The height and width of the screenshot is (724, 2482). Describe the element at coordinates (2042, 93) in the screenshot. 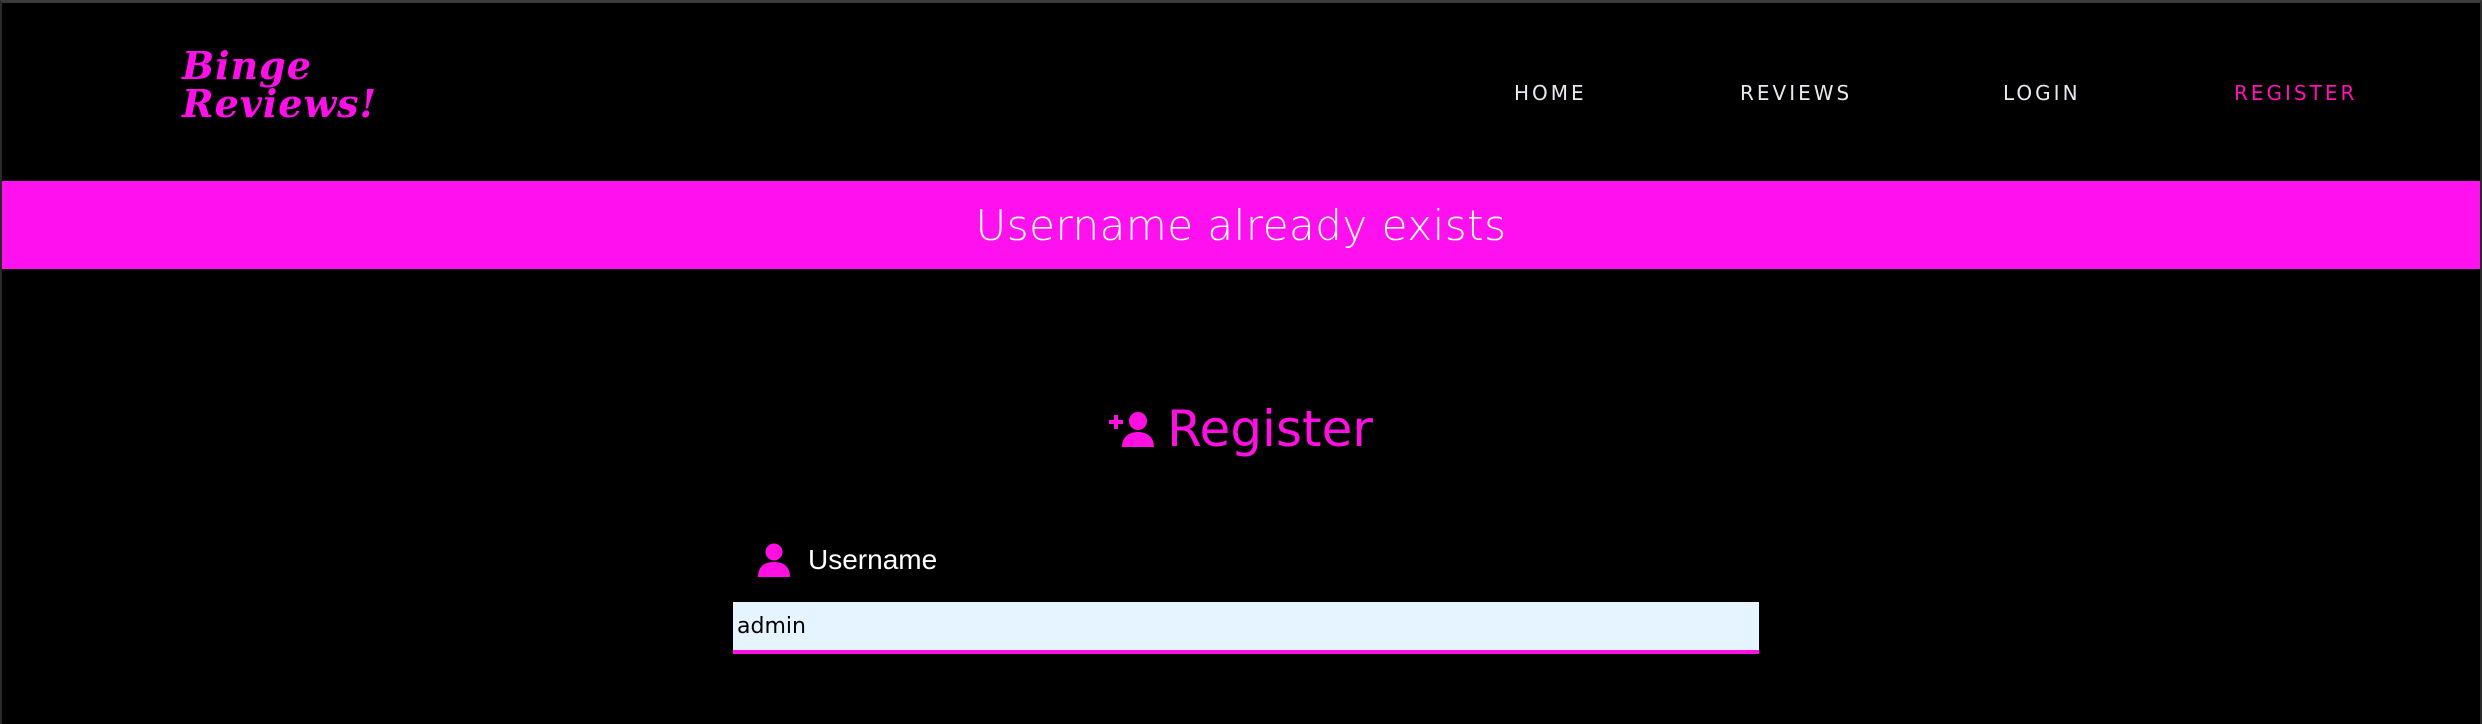

I see `nav-login-link: LOGIN` at that location.